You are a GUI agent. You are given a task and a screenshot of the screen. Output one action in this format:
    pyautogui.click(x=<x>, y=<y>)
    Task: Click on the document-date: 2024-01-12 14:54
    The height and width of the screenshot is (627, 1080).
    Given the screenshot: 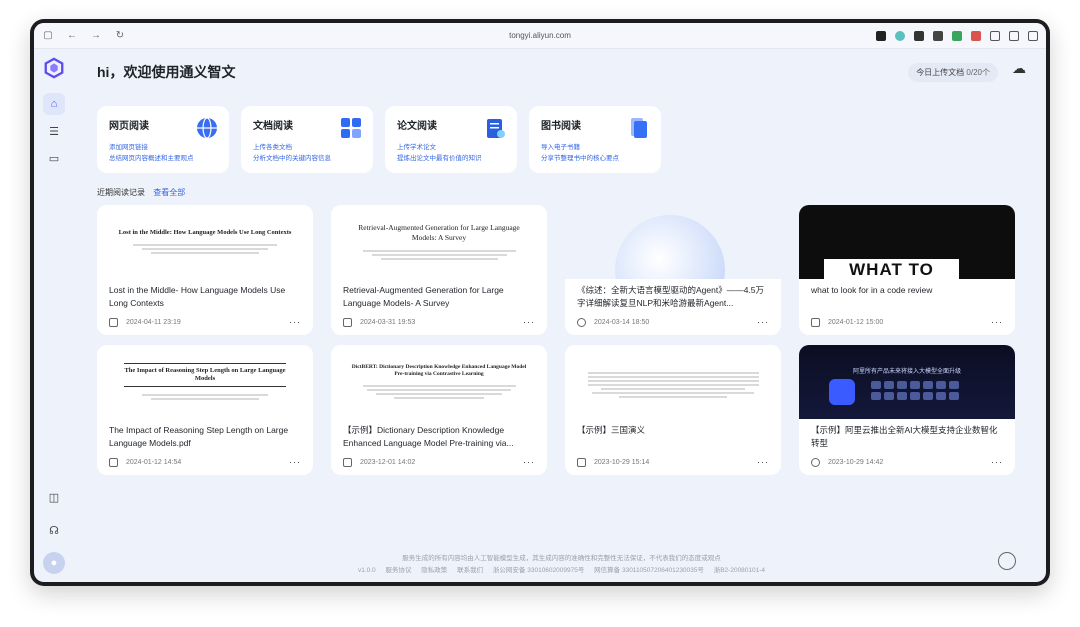 What is the action you would take?
    pyautogui.click(x=154, y=462)
    